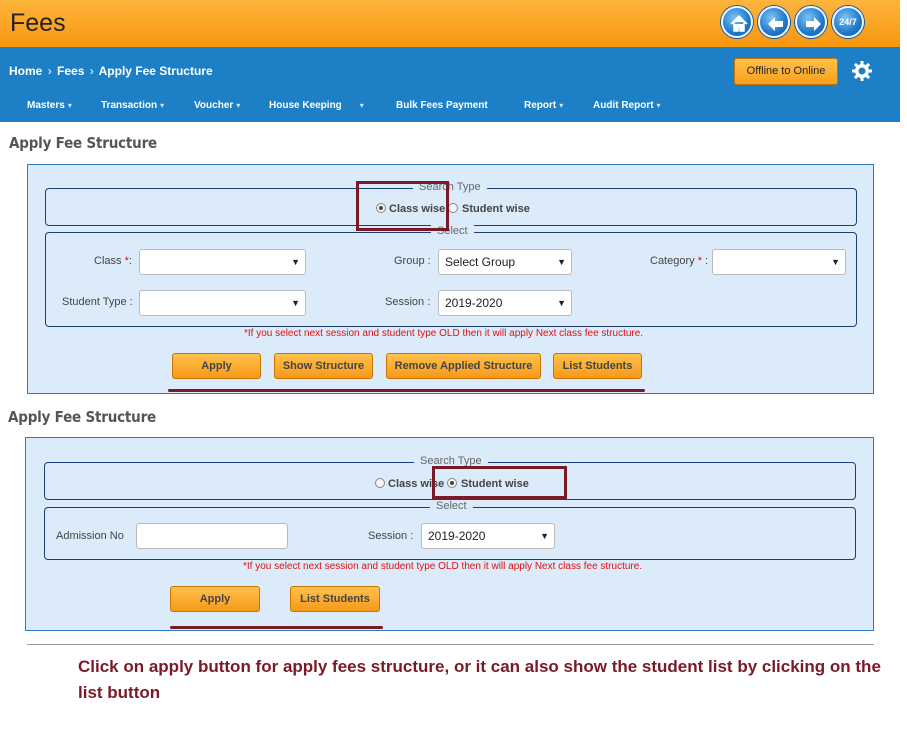  What do you see at coordinates (216, 366) in the screenshot?
I see `apply-button: Apply` at bounding box center [216, 366].